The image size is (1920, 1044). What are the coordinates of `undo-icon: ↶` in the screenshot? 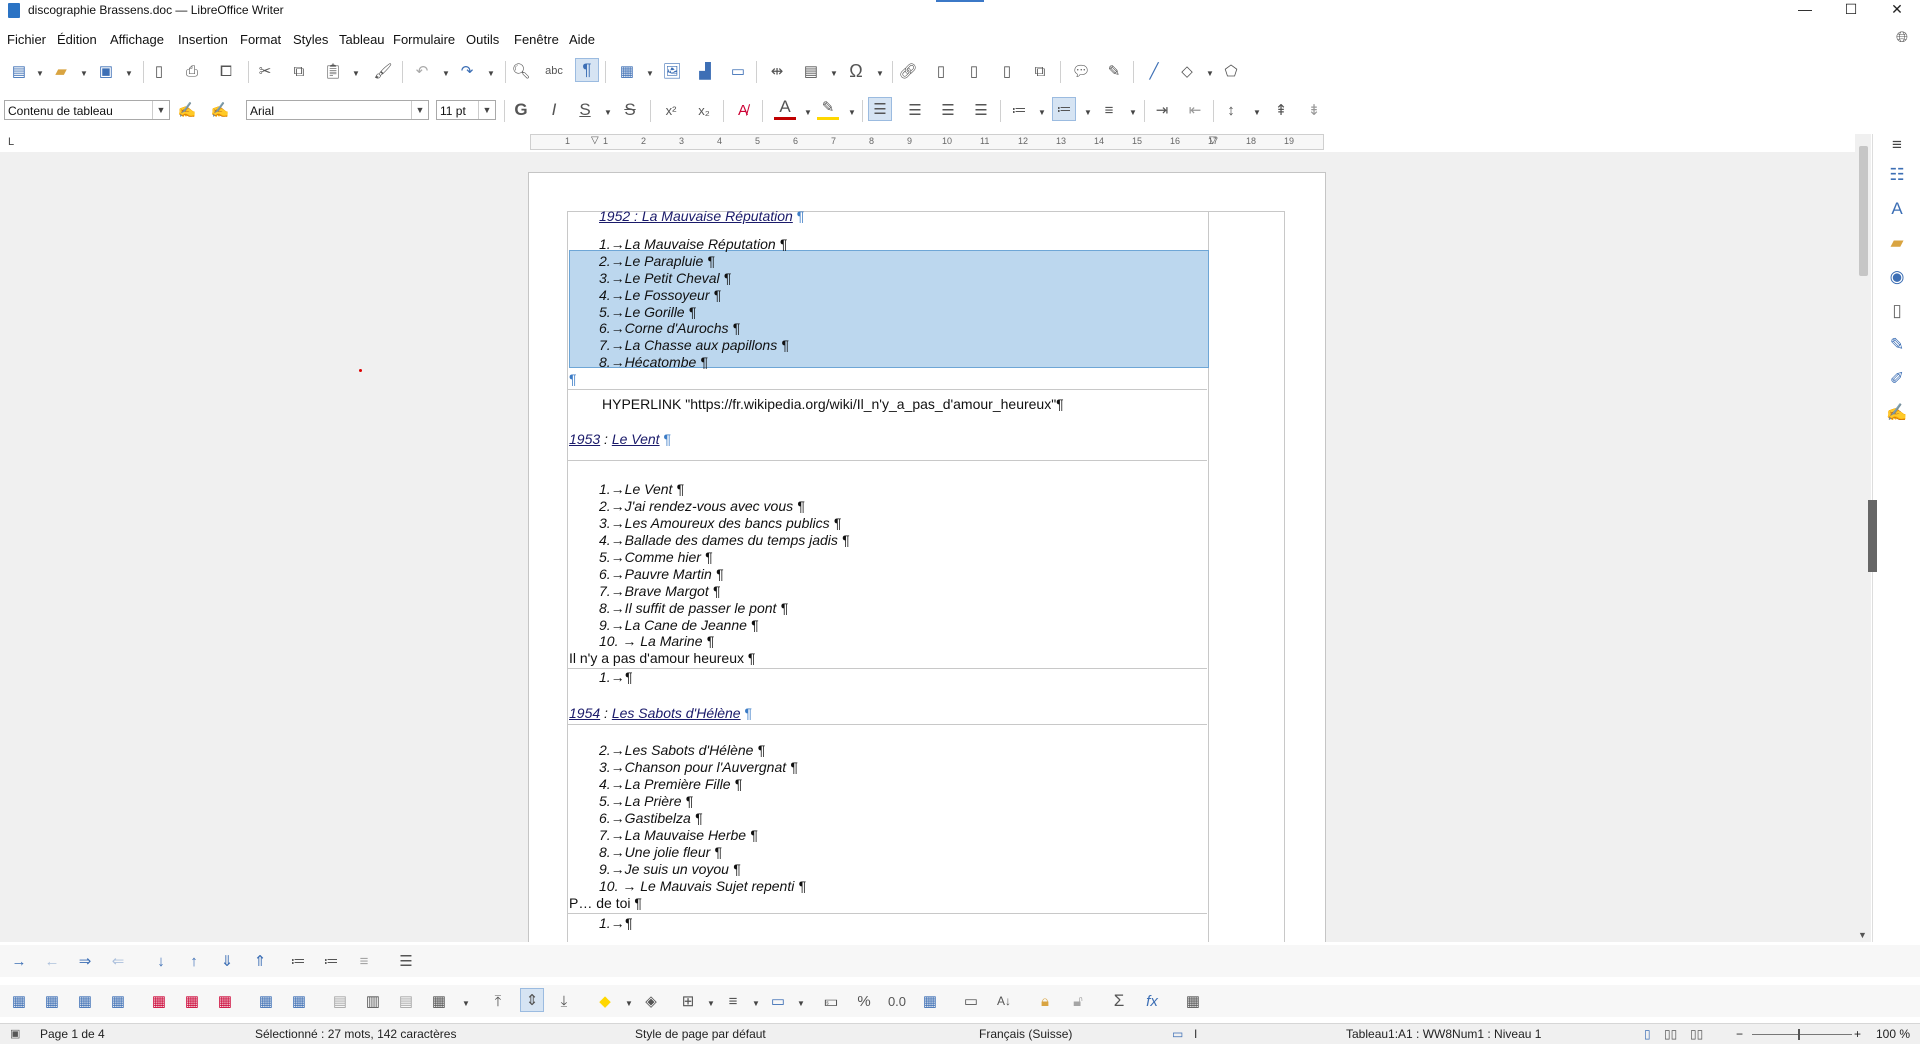 It's located at (422, 71).